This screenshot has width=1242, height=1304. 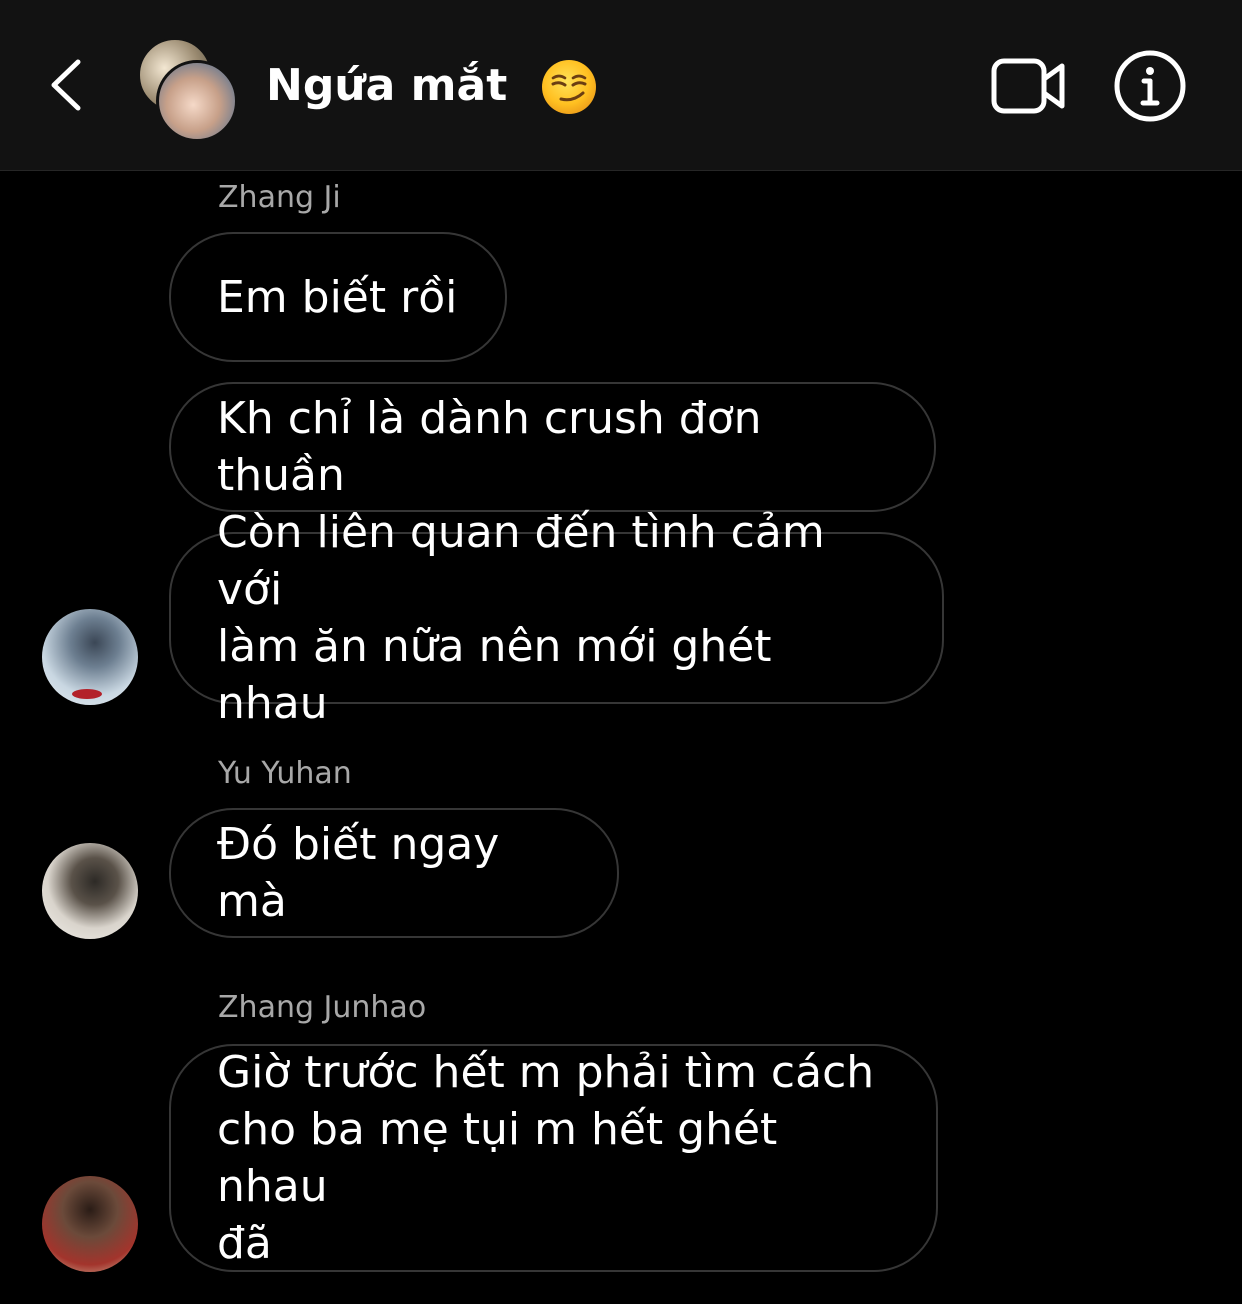 I want to click on video-camera-icon, so click(x=1028, y=86).